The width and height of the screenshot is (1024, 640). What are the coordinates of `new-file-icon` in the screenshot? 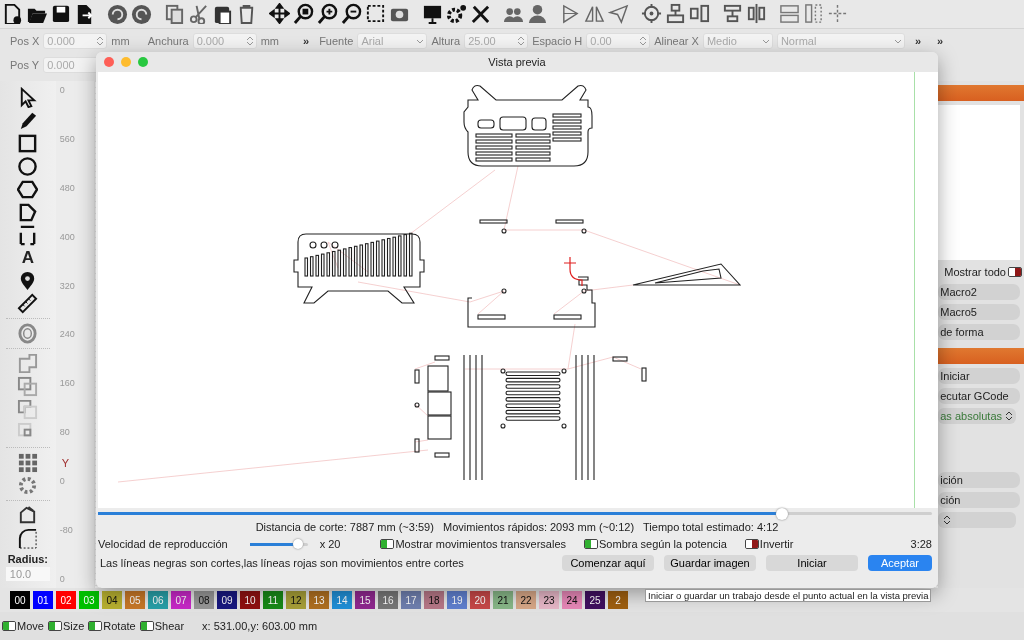 It's located at (12, 14).